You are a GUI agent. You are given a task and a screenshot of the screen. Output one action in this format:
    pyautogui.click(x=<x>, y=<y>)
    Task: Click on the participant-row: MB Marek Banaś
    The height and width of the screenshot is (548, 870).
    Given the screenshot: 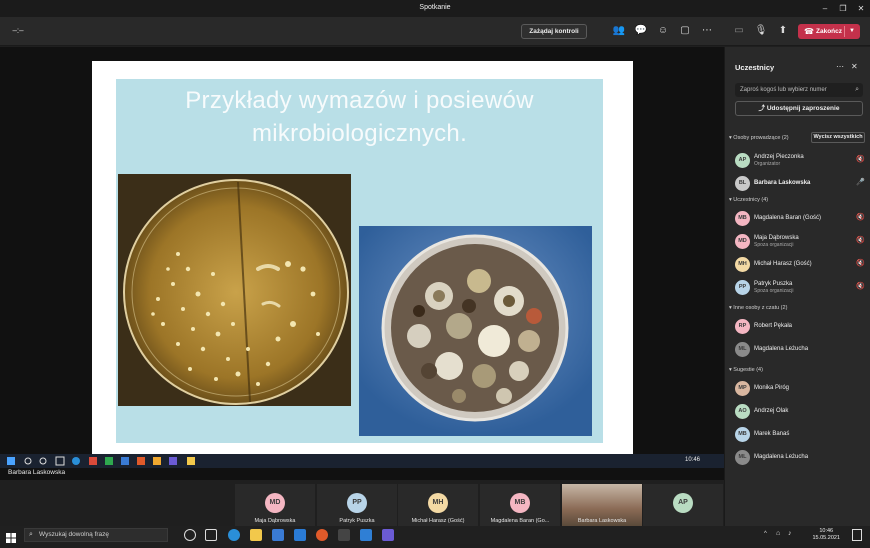 What is the action you would take?
    pyautogui.click(x=801, y=437)
    